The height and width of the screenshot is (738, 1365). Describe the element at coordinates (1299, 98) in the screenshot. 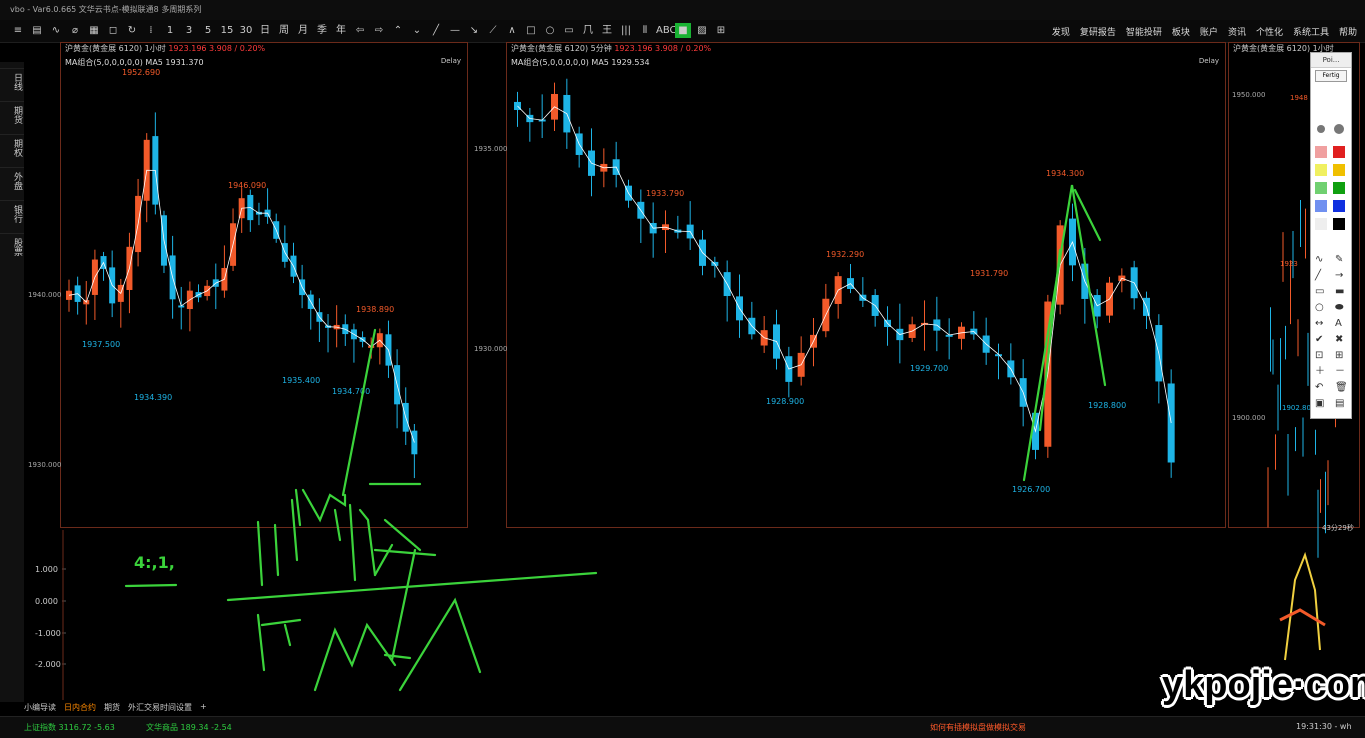

I see `price-annotation: 1948` at that location.